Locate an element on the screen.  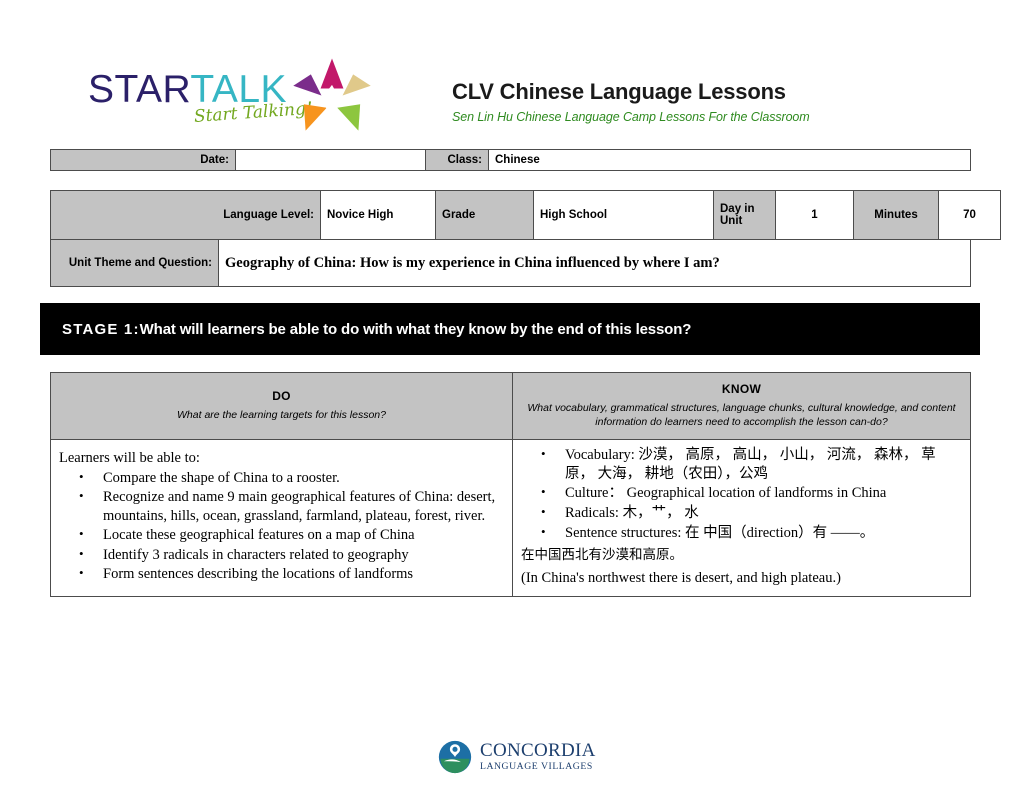
list-item: Compare the shape of China to a rooster. is located at coordinates (291, 478).